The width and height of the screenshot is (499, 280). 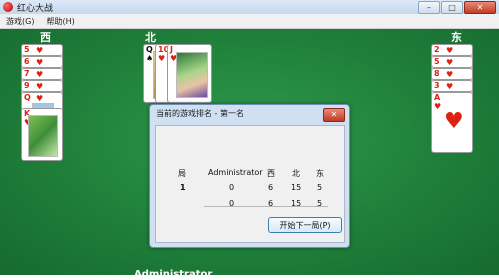 What do you see at coordinates (296, 203) in the screenshot?
I see `total-cell: 15` at bounding box center [296, 203].